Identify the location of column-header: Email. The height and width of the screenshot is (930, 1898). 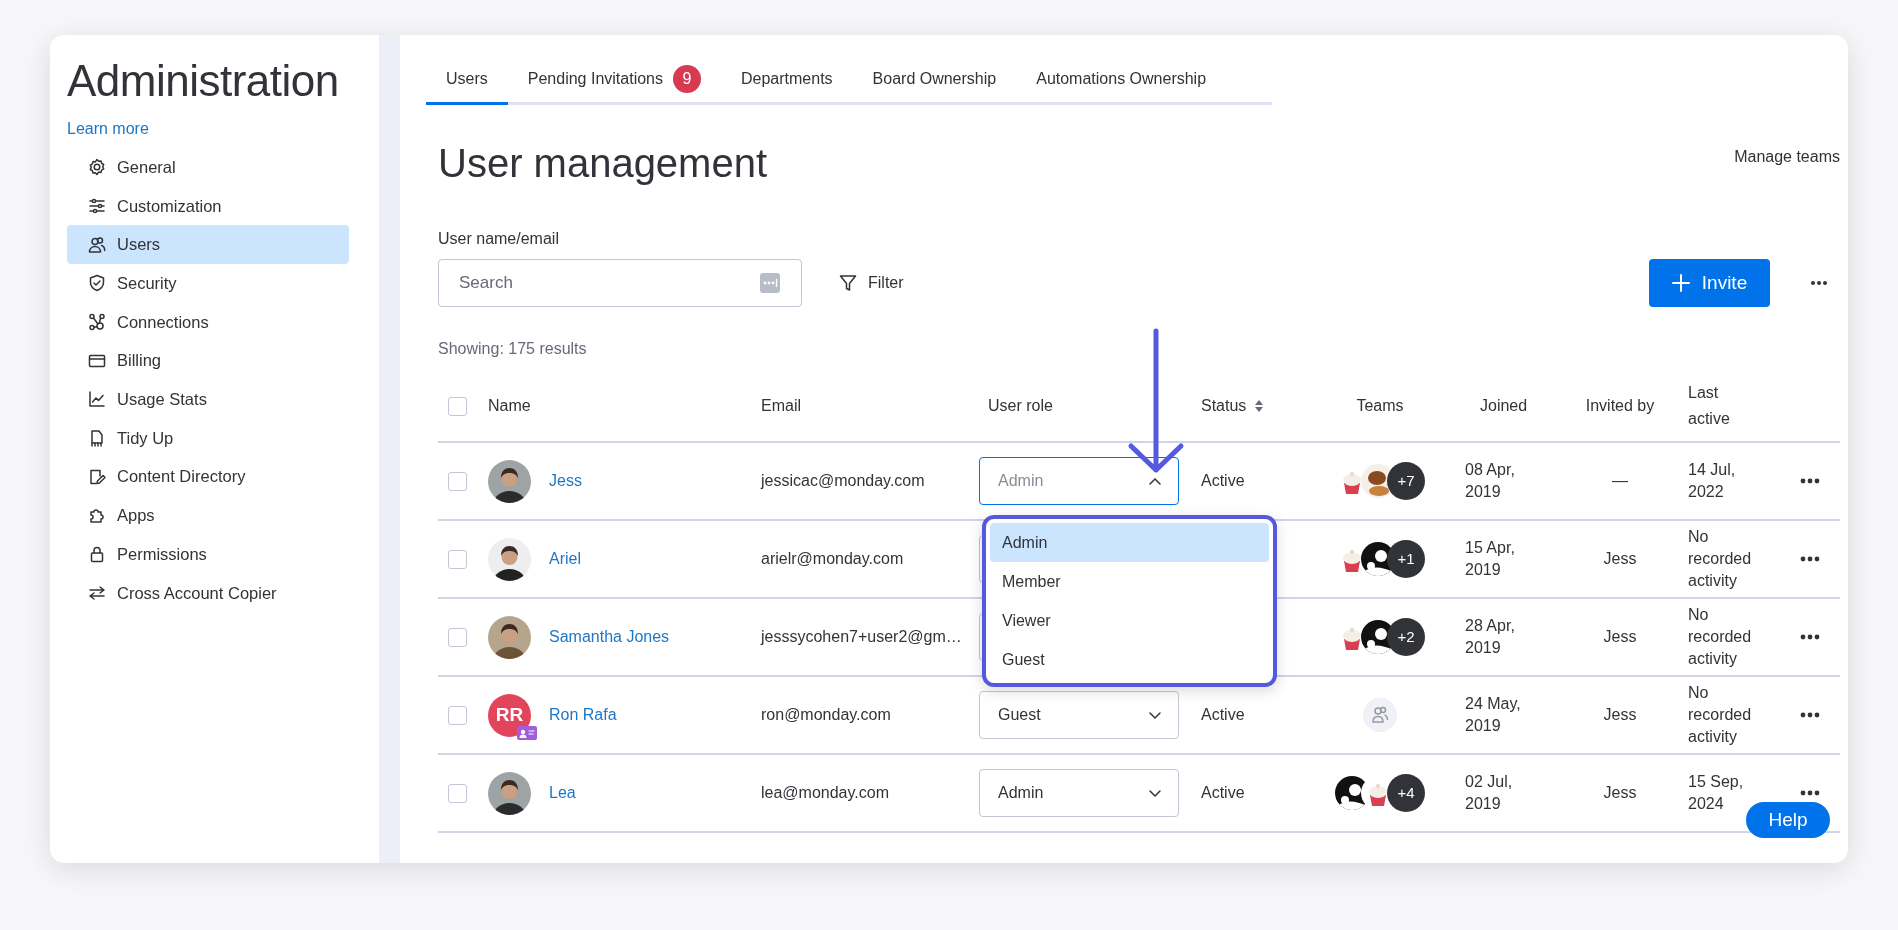
(781, 405).